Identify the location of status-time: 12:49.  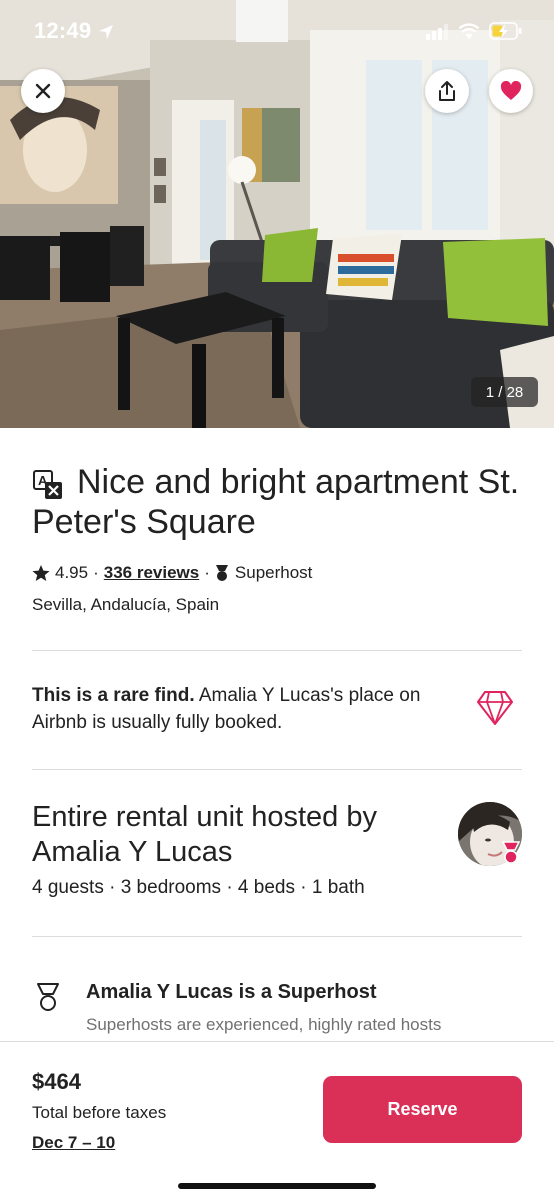
(63, 30).